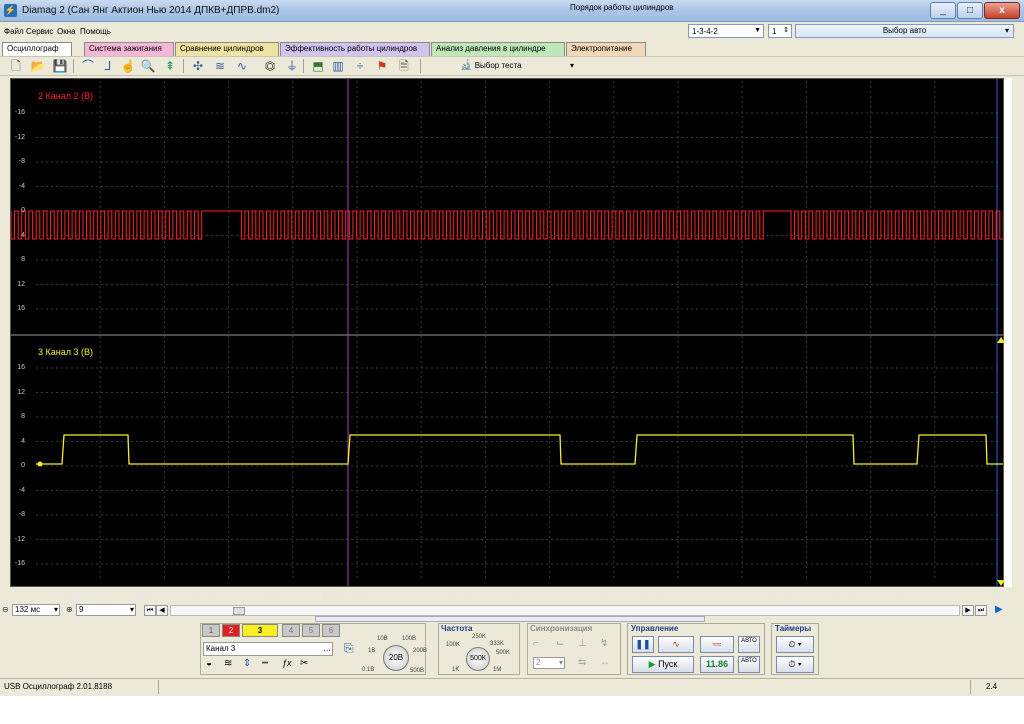  What do you see at coordinates (265, 663) in the screenshot?
I see `dash-line-icon: ┅` at bounding box center [265, 663].